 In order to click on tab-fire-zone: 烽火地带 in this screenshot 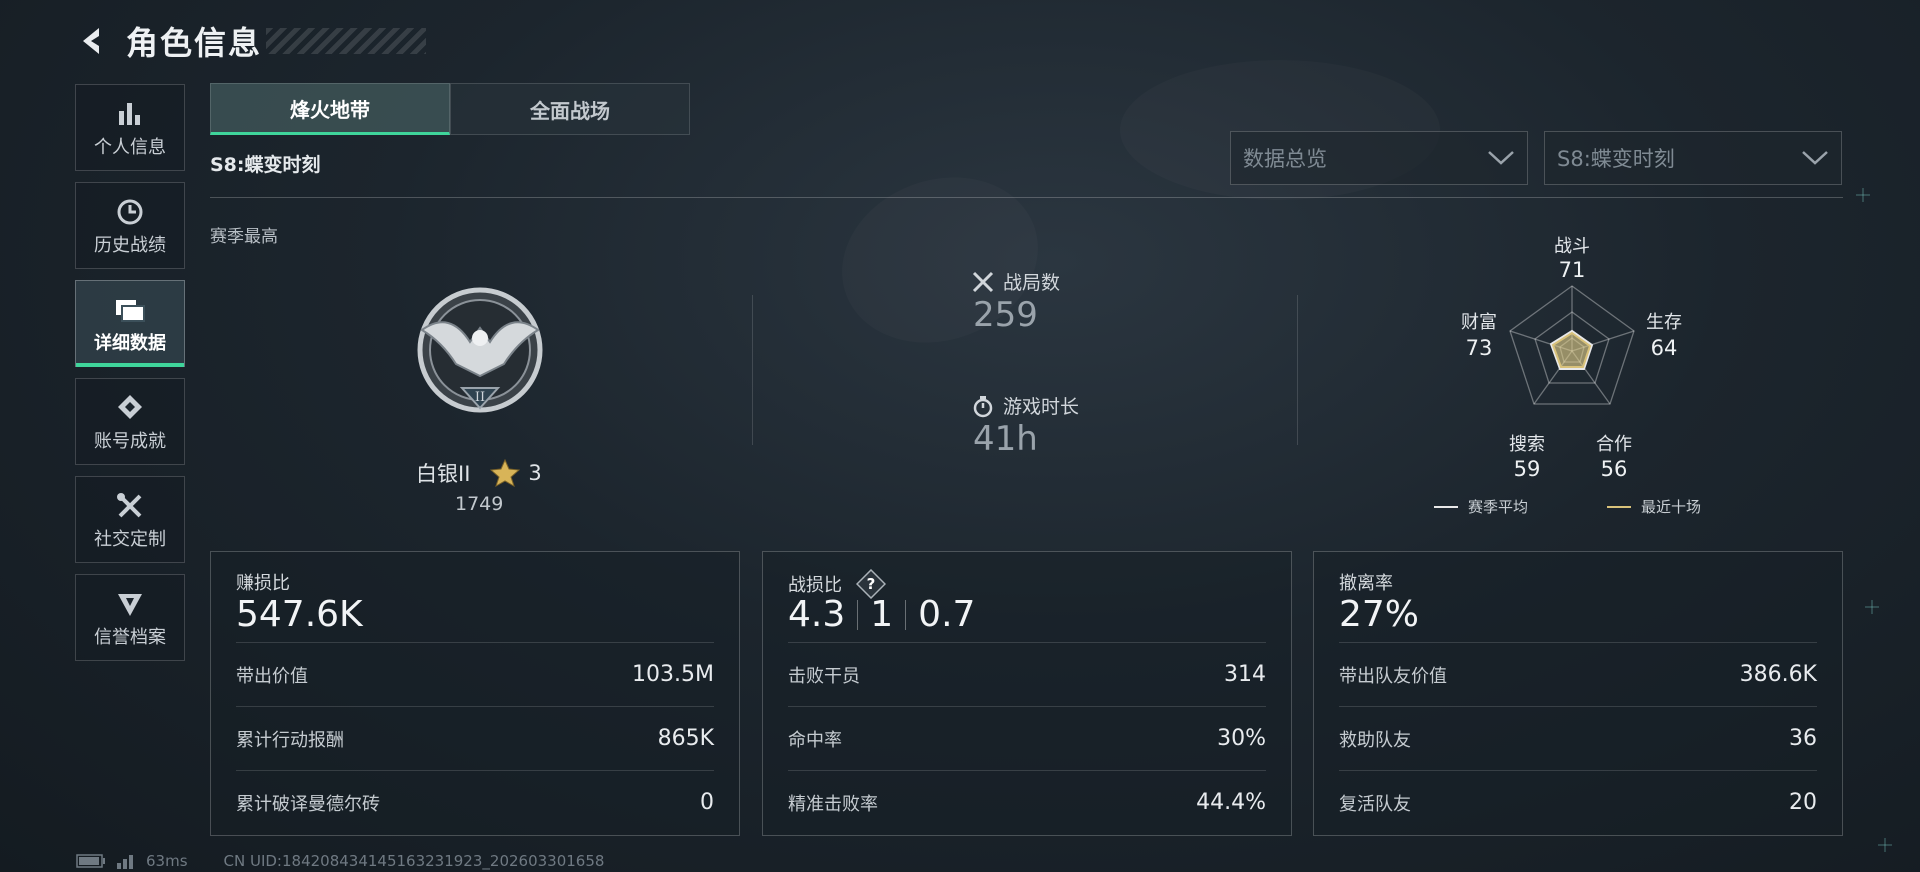, I will do `click(330, 109)`.